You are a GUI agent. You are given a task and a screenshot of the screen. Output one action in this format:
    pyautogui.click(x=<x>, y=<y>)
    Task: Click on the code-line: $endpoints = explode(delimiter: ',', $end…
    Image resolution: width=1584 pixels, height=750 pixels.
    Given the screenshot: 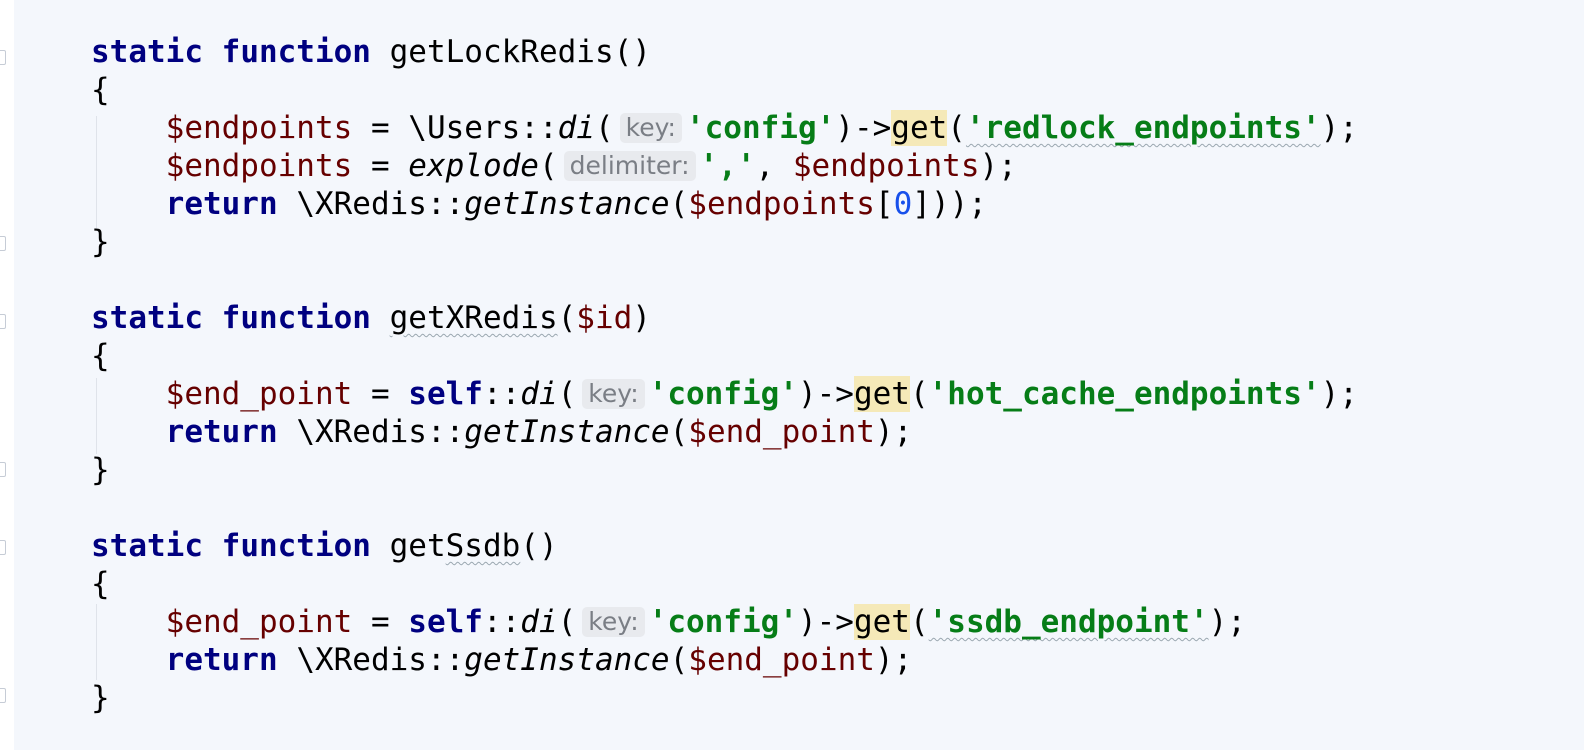 What is the action you would take?
    pyautogui.click(x=724, y=166)
    